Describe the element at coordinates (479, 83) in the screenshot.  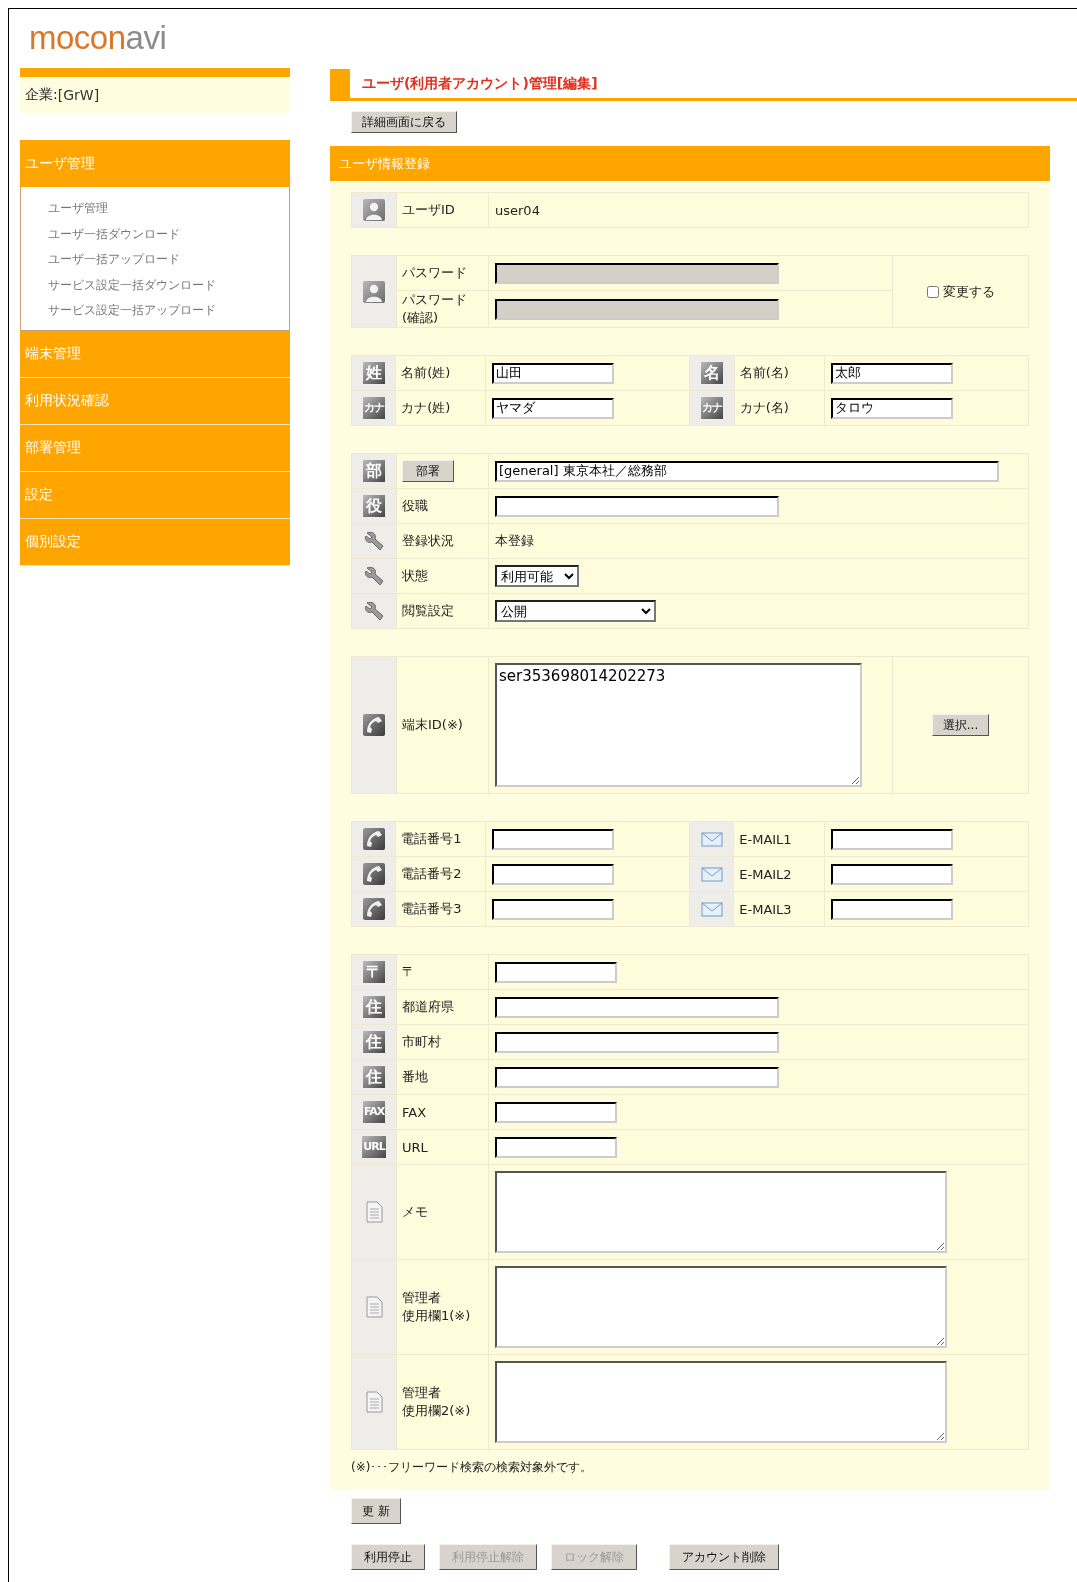
I see `page-title: ユーザ(利用者アカウント)管理[編集]` at that location.